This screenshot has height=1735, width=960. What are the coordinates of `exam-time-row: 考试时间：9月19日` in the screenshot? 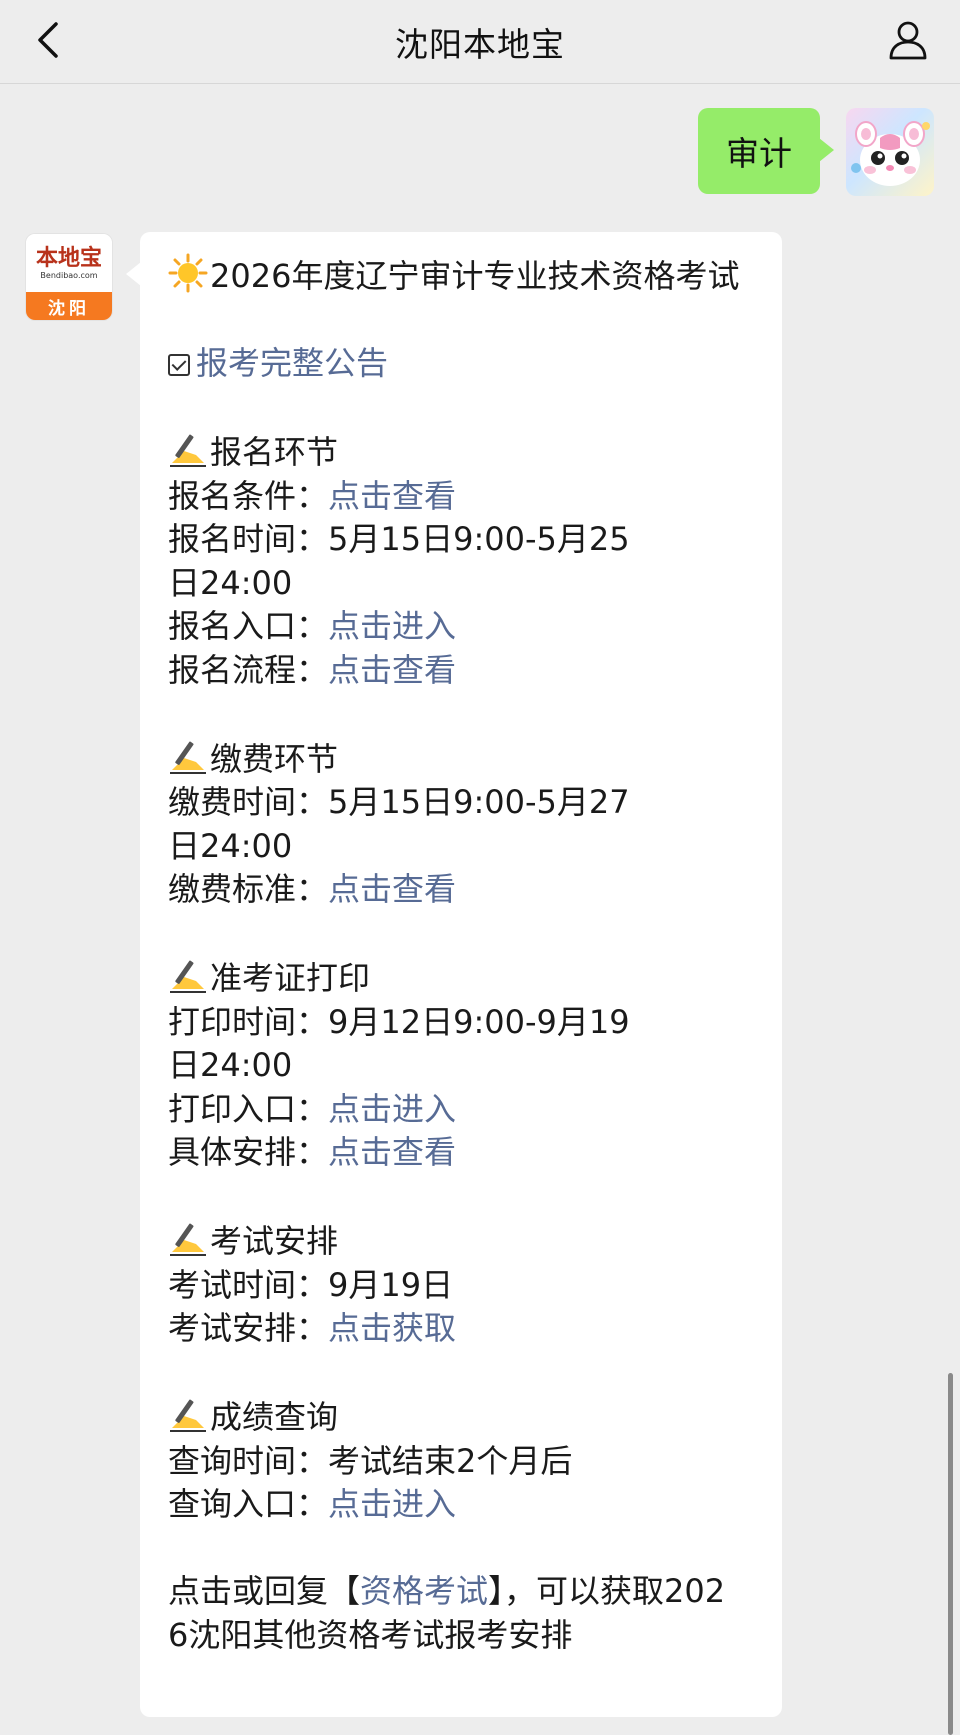 It's located at (465, 1286).